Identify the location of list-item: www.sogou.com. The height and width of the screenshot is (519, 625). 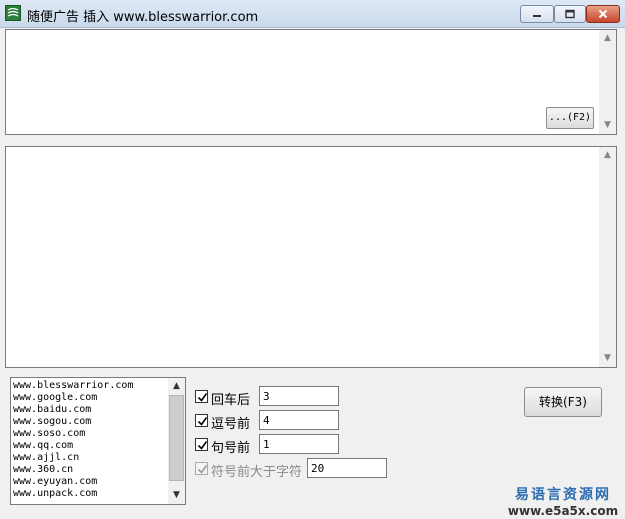
(73, 422).